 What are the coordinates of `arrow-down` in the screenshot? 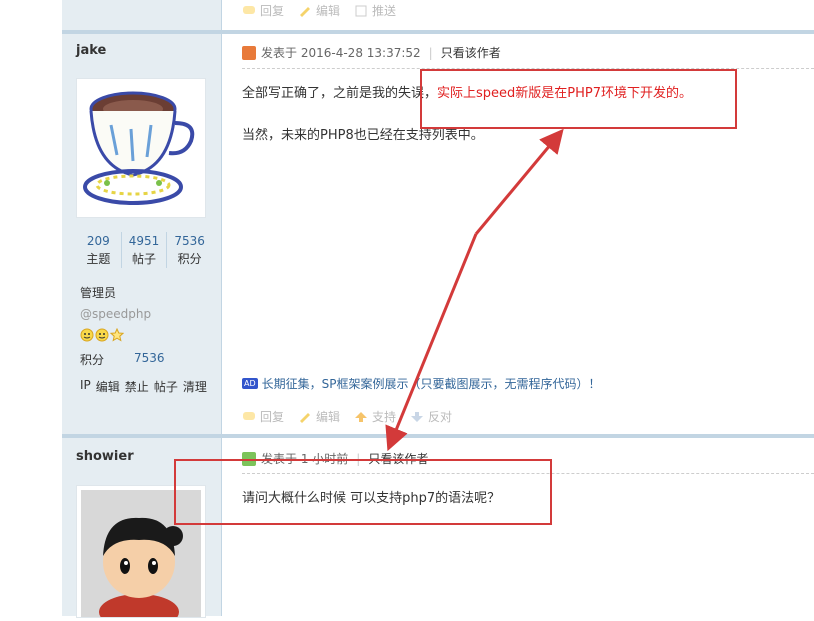 It's located at (431, 342).